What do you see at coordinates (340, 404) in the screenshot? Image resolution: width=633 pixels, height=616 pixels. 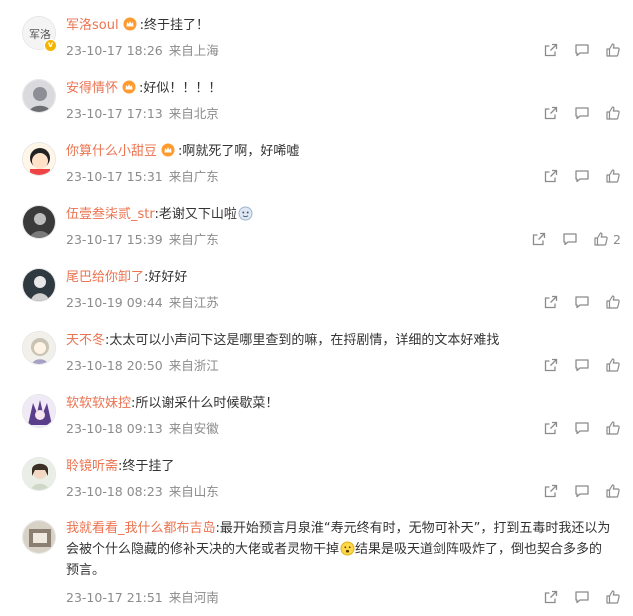 I see `comment-line: 软软软妹控:所以谢采什么时候歇菜！` at bounding box center [340, 404].